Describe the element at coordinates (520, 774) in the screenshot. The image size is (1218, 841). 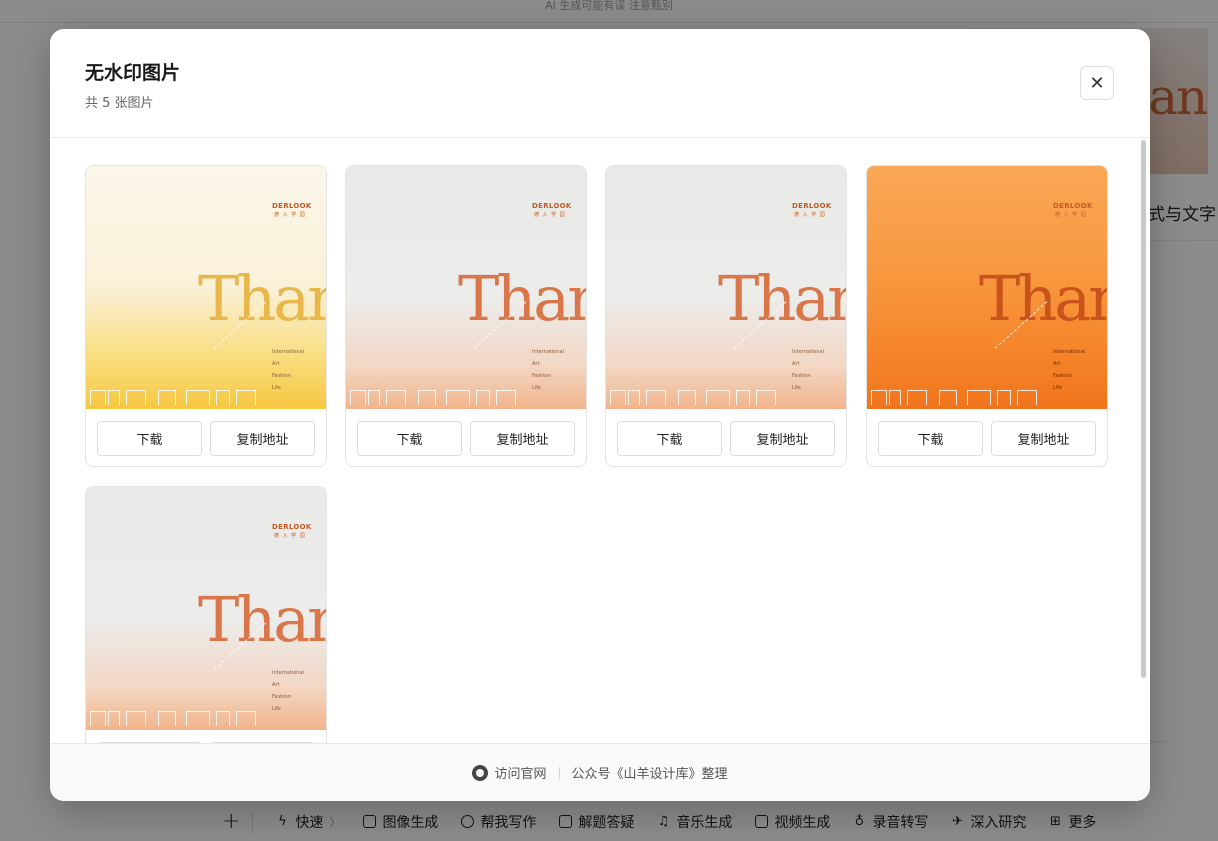
I see `visit-website-label: 访问官网` at that location.